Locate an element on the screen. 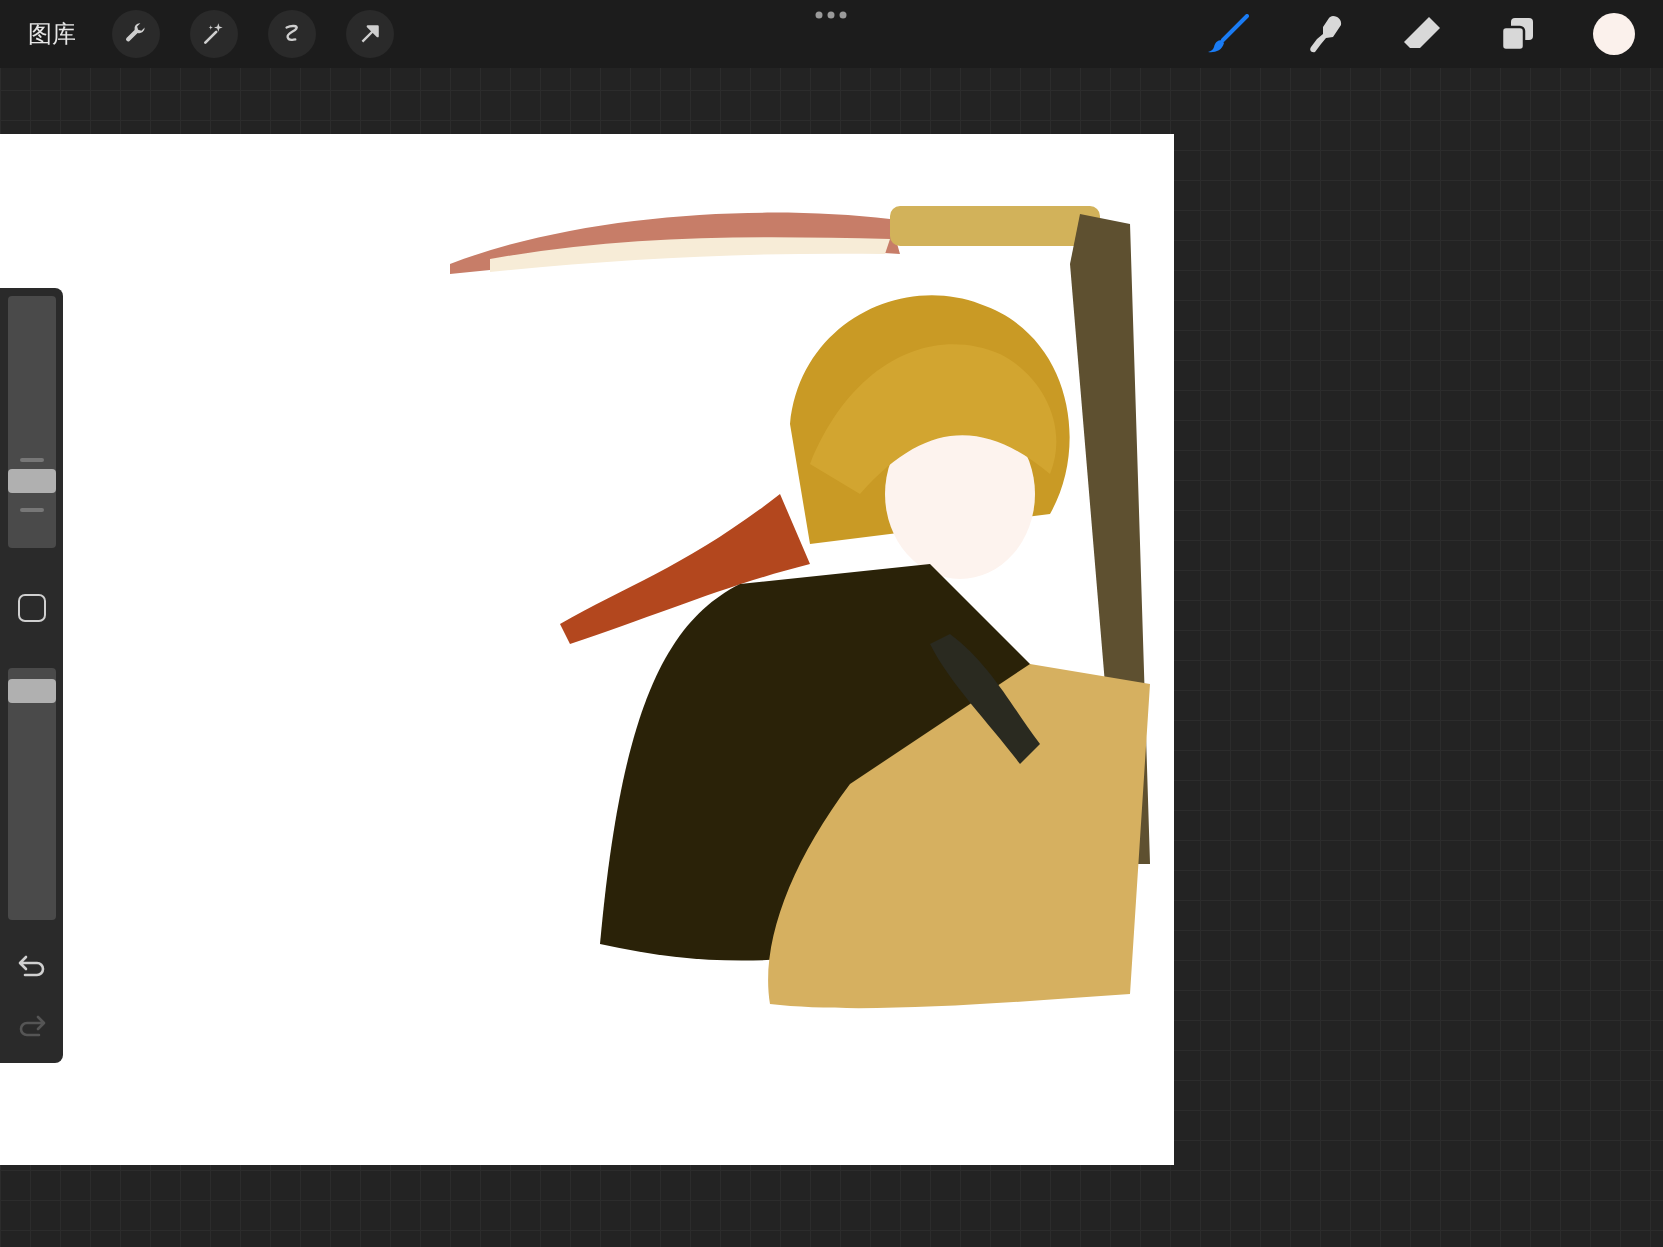 Image resolution: width=1663 pixels, height=1247 pixels. selection-icon is located at coordinates (292, 34).